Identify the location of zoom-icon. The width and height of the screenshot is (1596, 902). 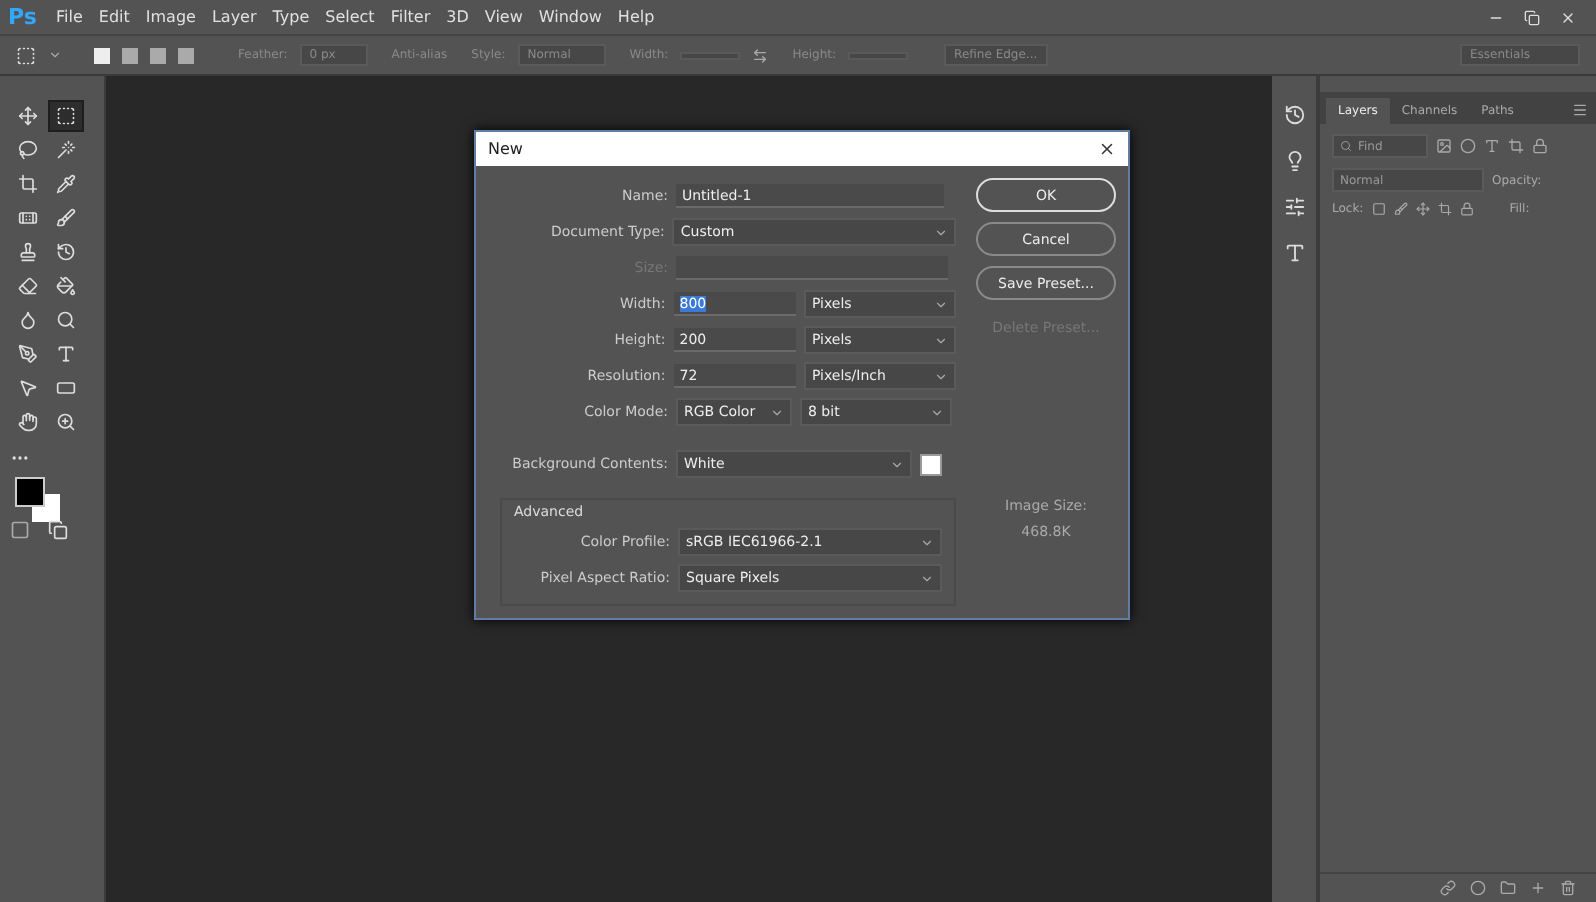
(66, 422).